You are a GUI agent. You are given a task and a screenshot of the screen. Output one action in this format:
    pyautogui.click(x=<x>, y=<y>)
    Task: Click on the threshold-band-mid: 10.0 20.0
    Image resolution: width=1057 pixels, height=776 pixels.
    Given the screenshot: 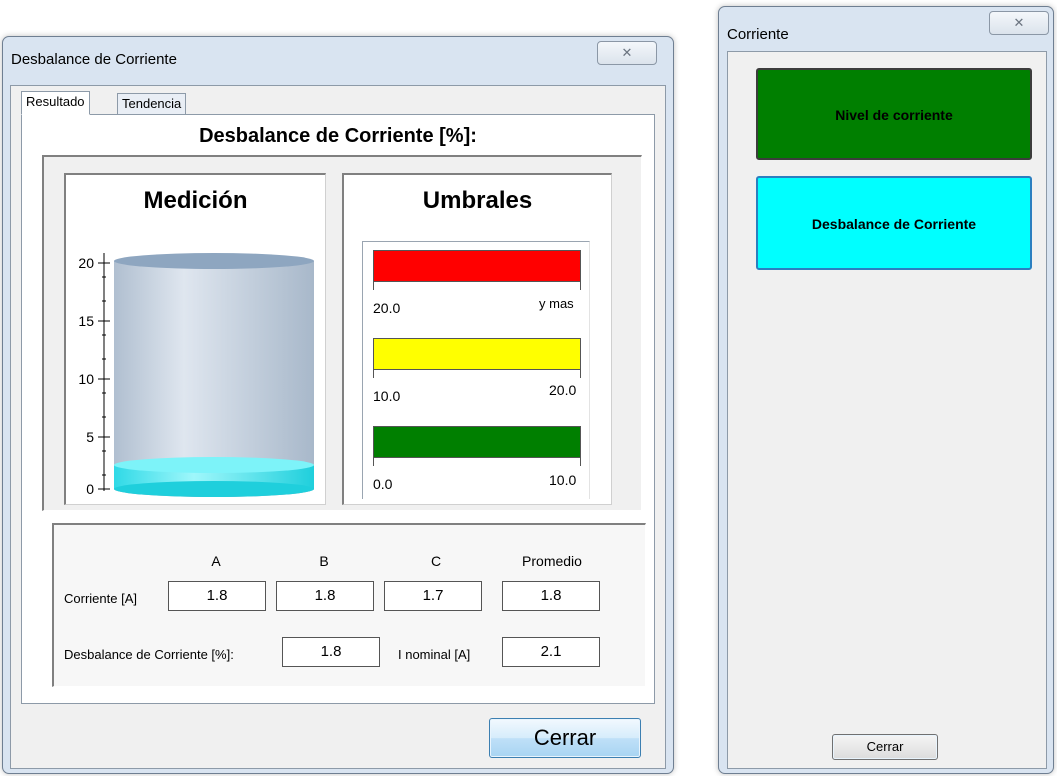 What is the action you would take?
    pyautogui.click(x=477, y=371)
    